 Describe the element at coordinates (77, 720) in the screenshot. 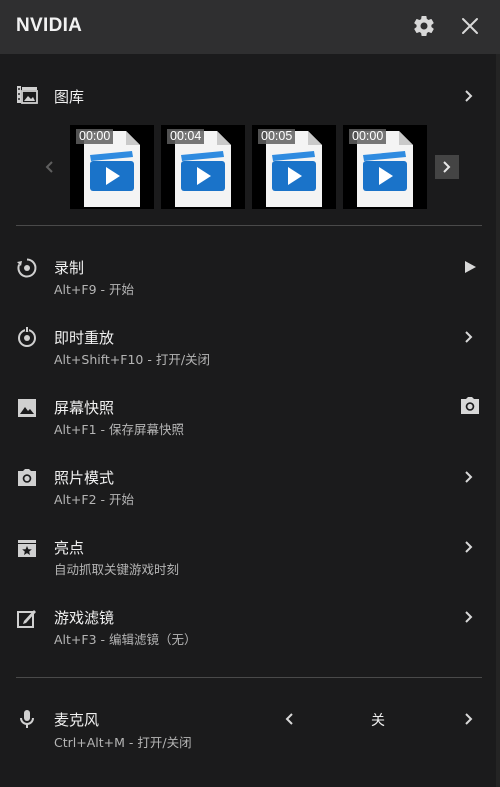

I see `microphone-title: 麦克风` at that location.